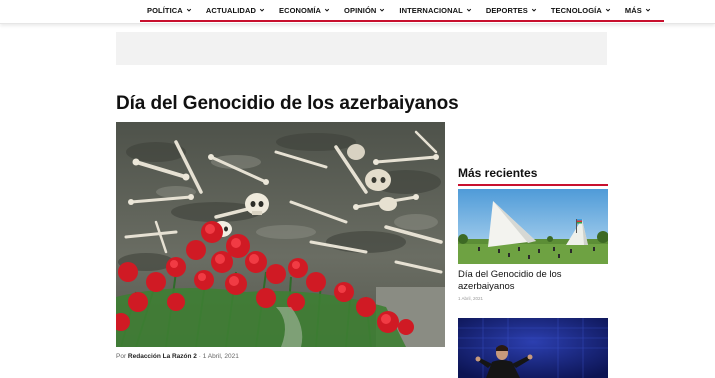 The image size is (715, 378). What do you see at coordinates (506, 10) in the screenshot?
I see `nav-item-label: DEPORTES` at bounding box center [506, 10].